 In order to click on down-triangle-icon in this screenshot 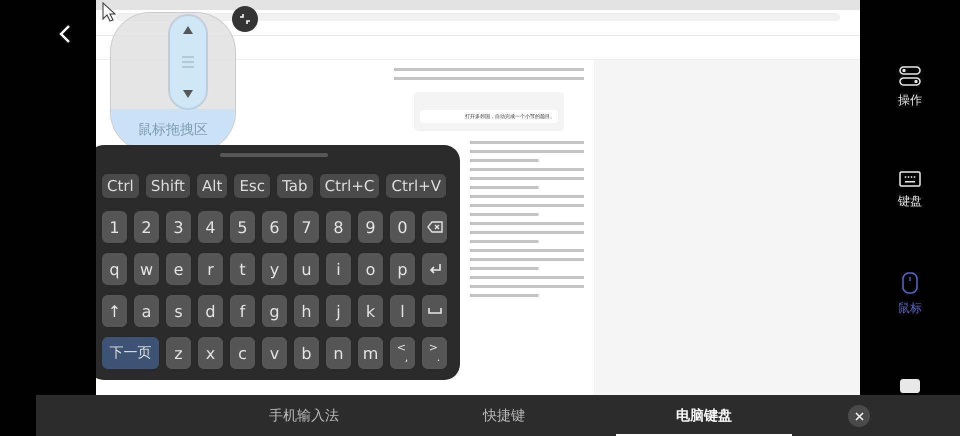, I will do `click(188, 94)`.